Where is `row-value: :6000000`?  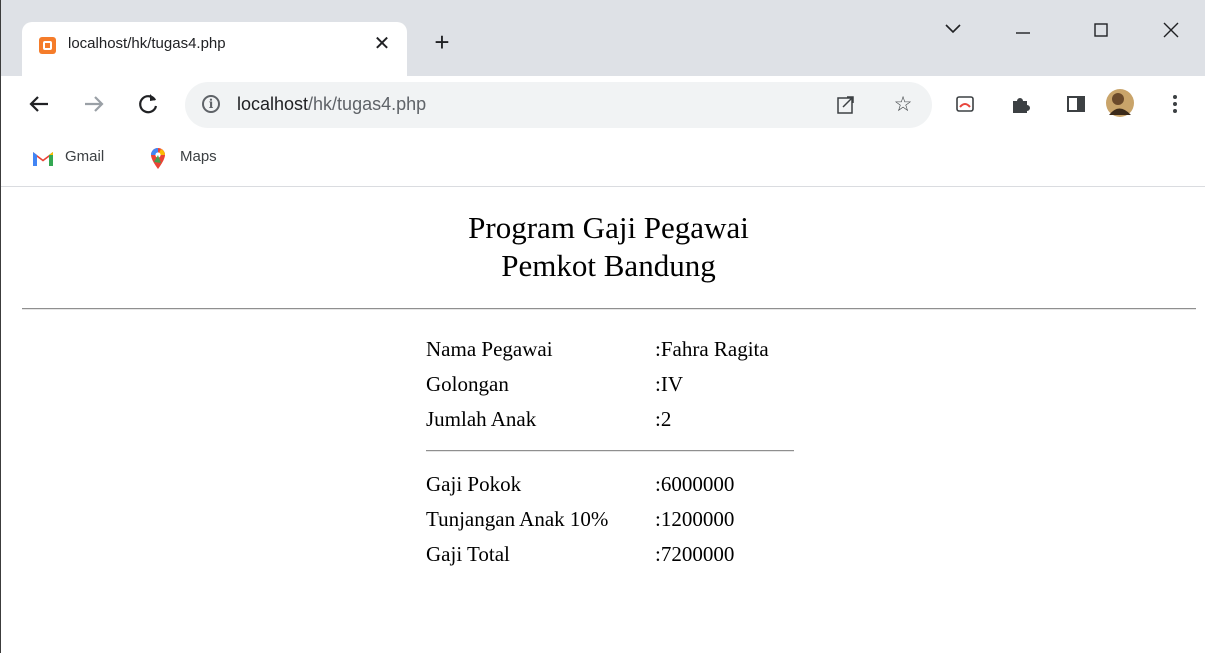 row-value: :6000000 is located at coordinates (695, 484).